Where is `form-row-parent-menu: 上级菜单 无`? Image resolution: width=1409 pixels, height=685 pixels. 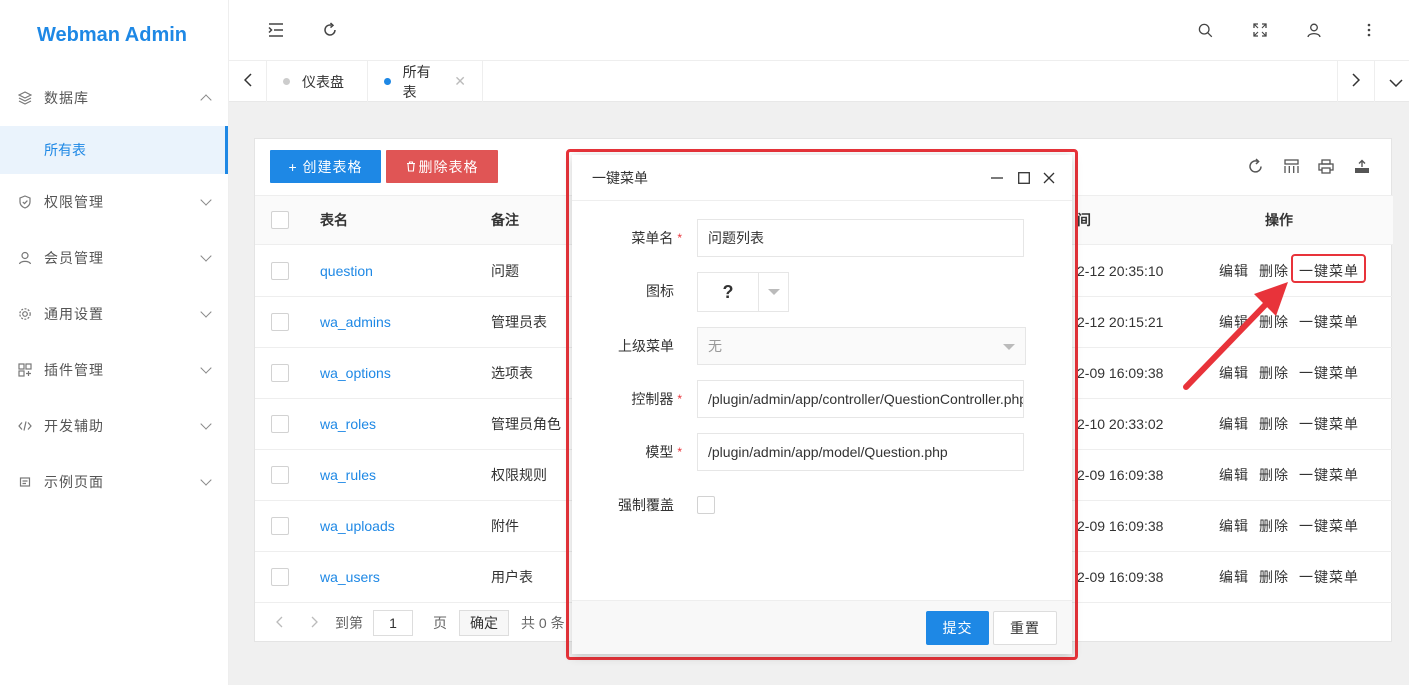 form-row-parent-menu: 上级菜单 无 is located at coordinates (822, 346).